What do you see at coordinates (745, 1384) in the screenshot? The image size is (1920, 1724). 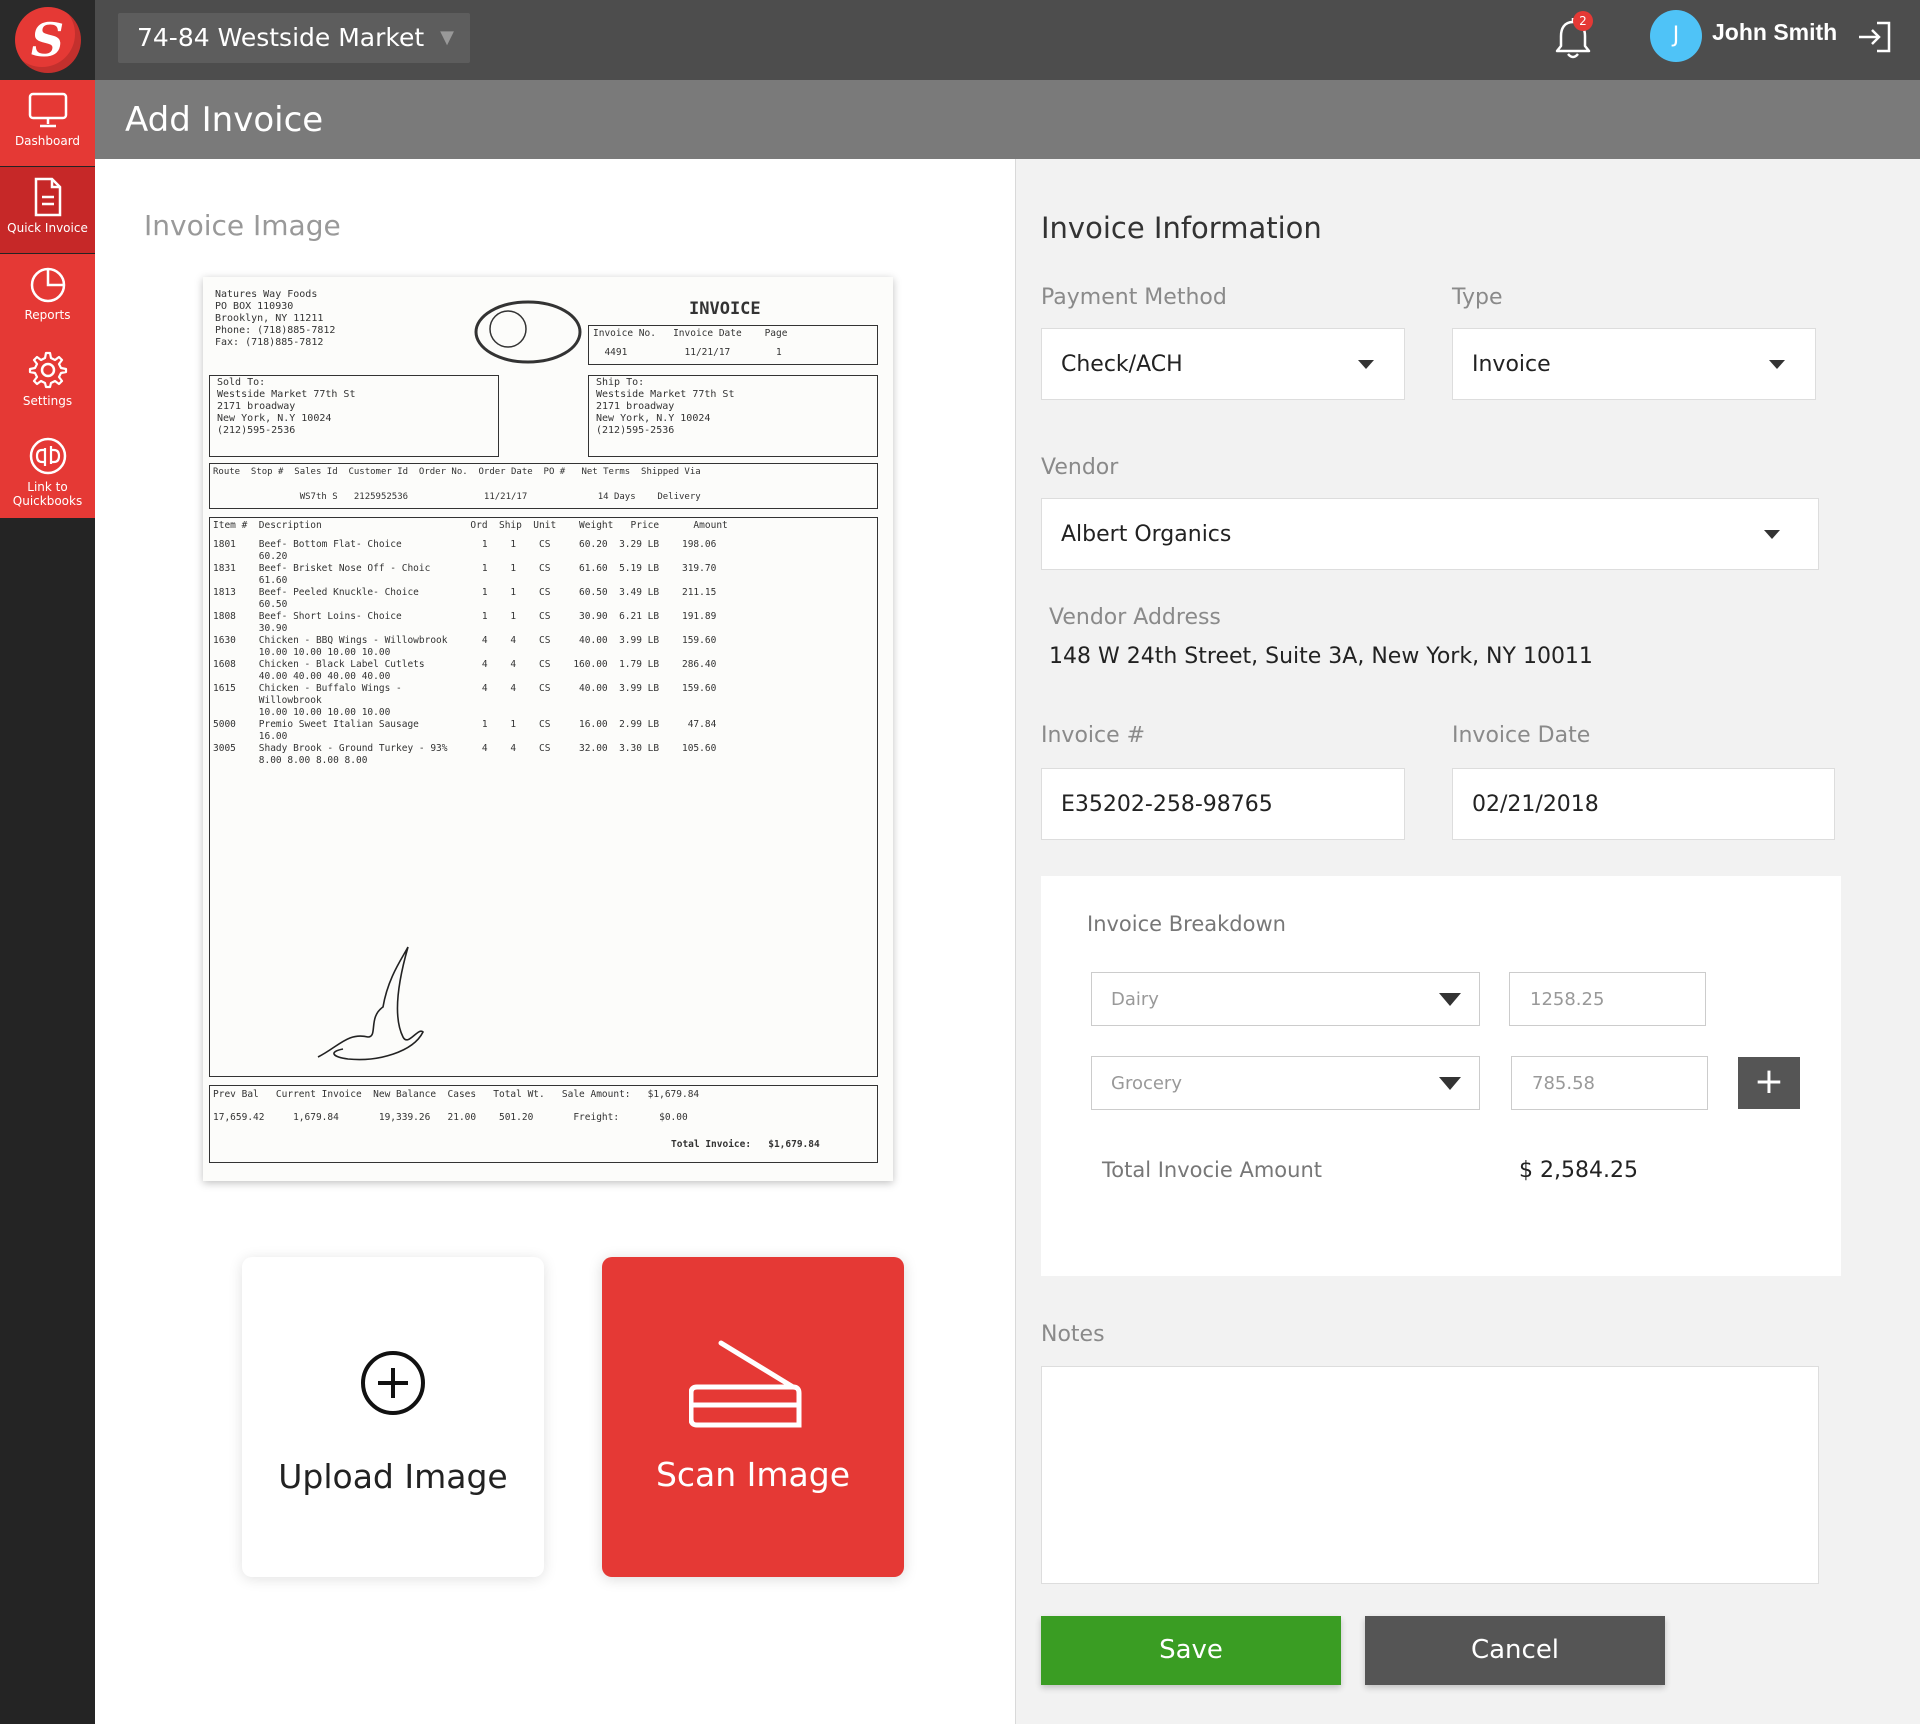 I see `scanner-icon` at bounding box center [745, 1384].